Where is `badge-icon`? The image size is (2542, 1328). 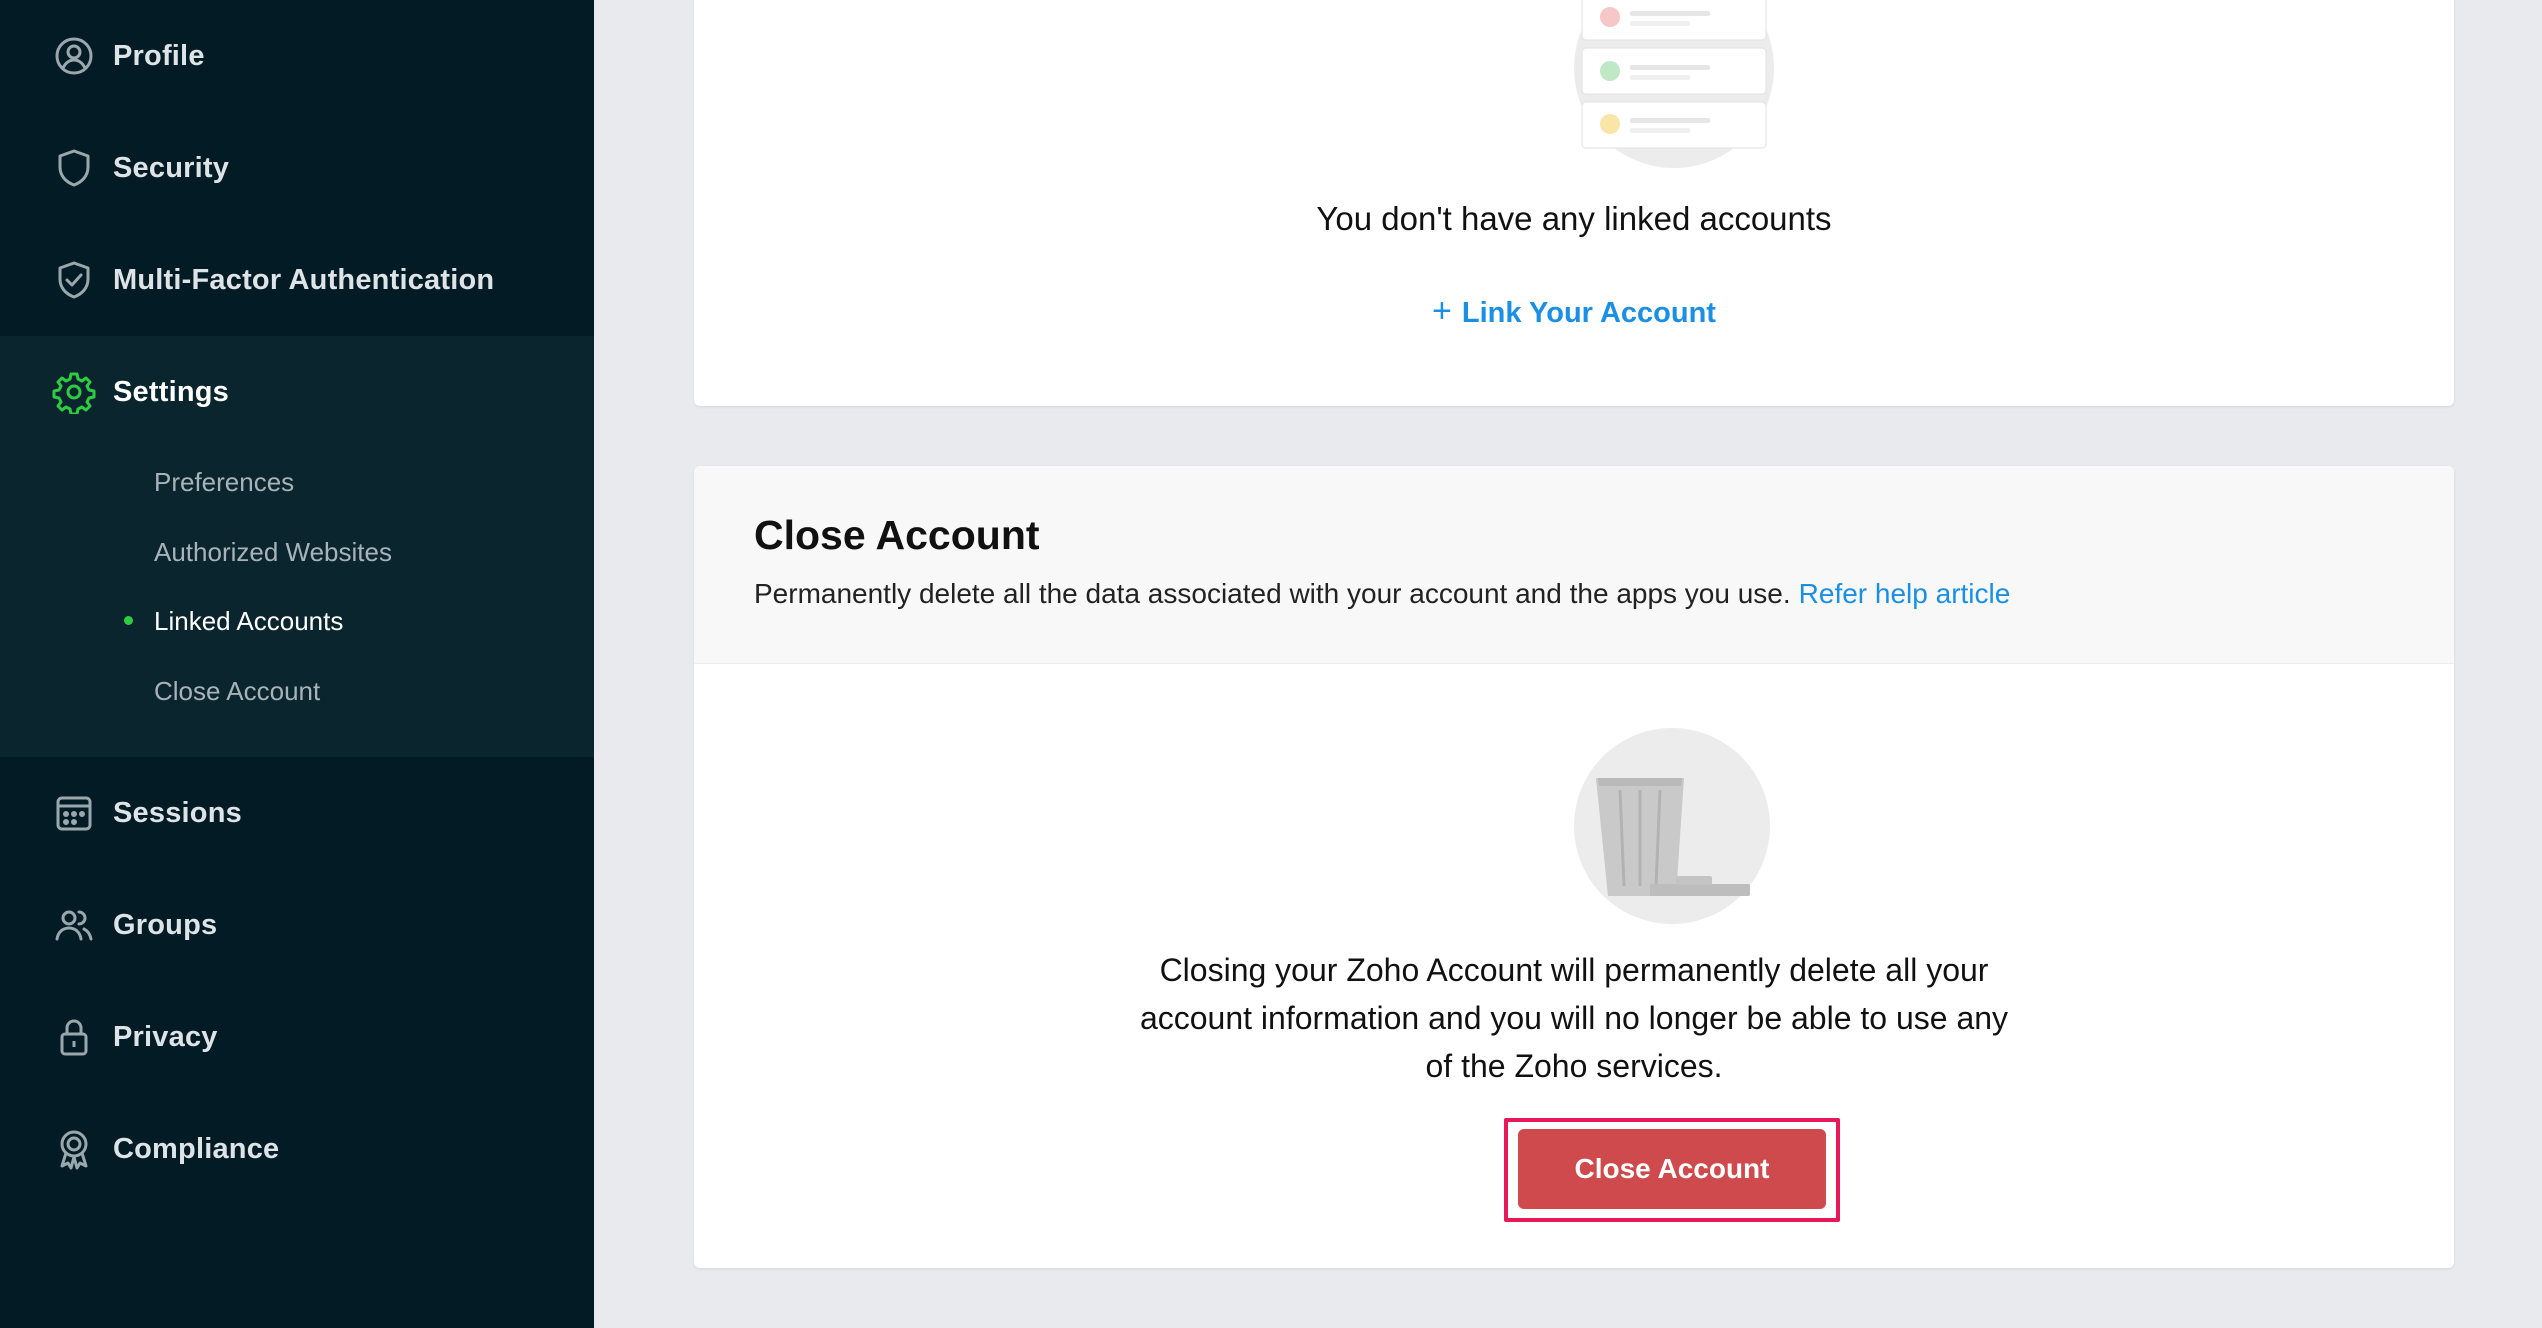 badge-icon is located at coordinates (74, 1149).